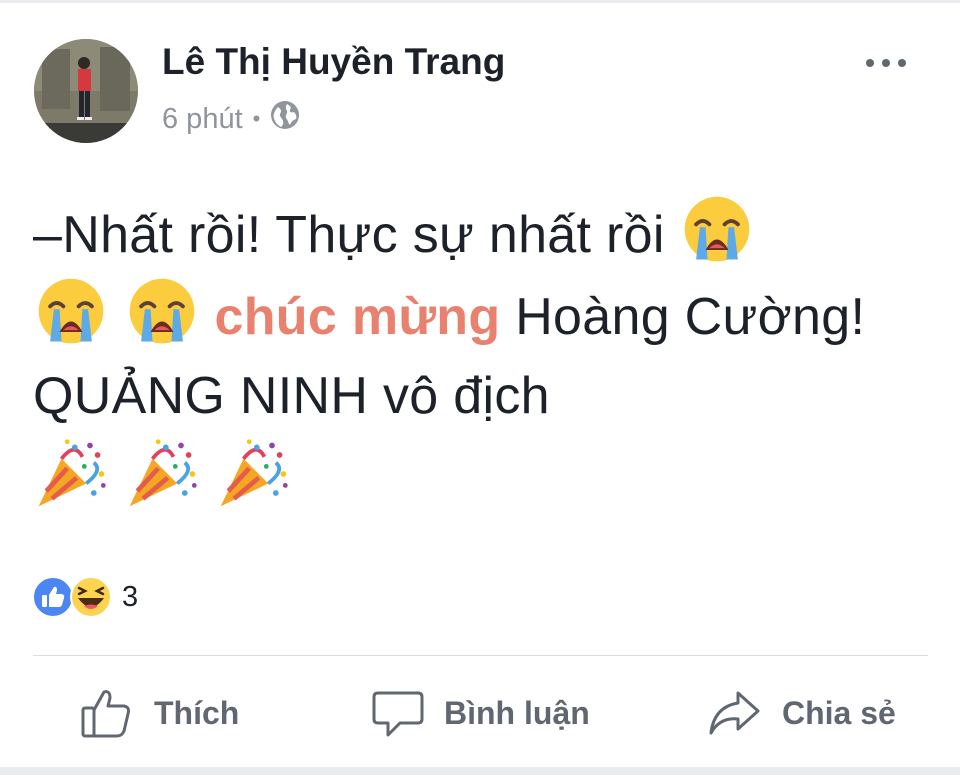 The height and width of the screenshot is (775, 960). I want to click on like-button: Thích, so click(159, 713).